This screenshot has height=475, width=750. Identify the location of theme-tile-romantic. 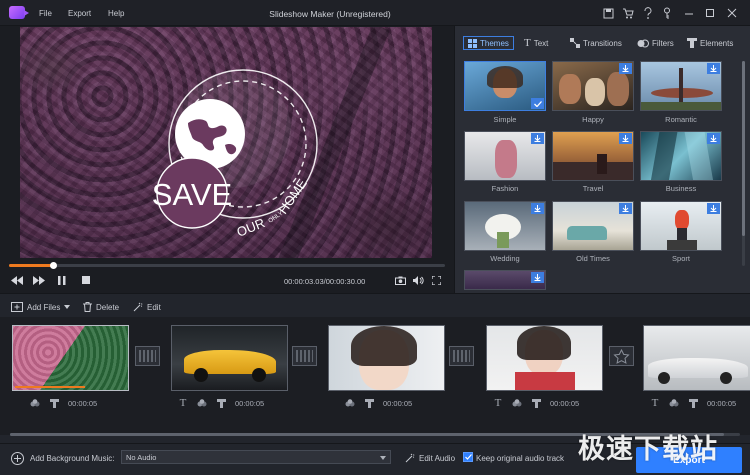
(681, 86).